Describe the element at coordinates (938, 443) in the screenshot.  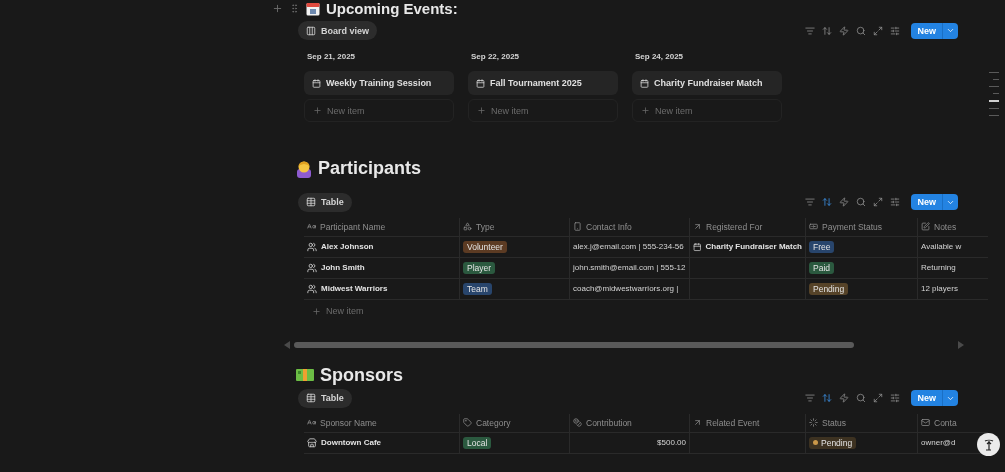
I see `table-cell: owner@d` at that location.